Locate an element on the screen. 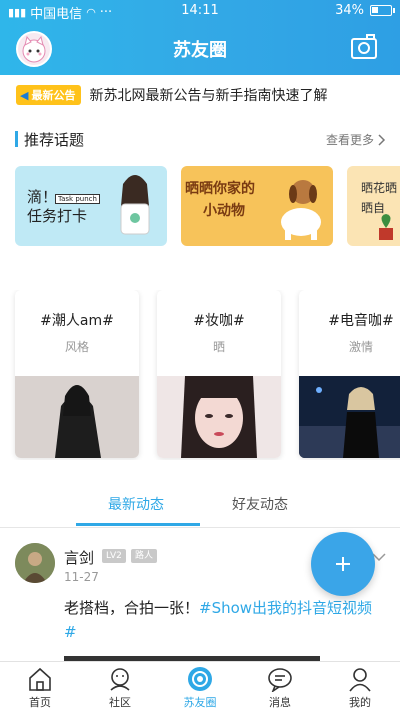  chevron-right-icon is located at coordinates (382, 139).